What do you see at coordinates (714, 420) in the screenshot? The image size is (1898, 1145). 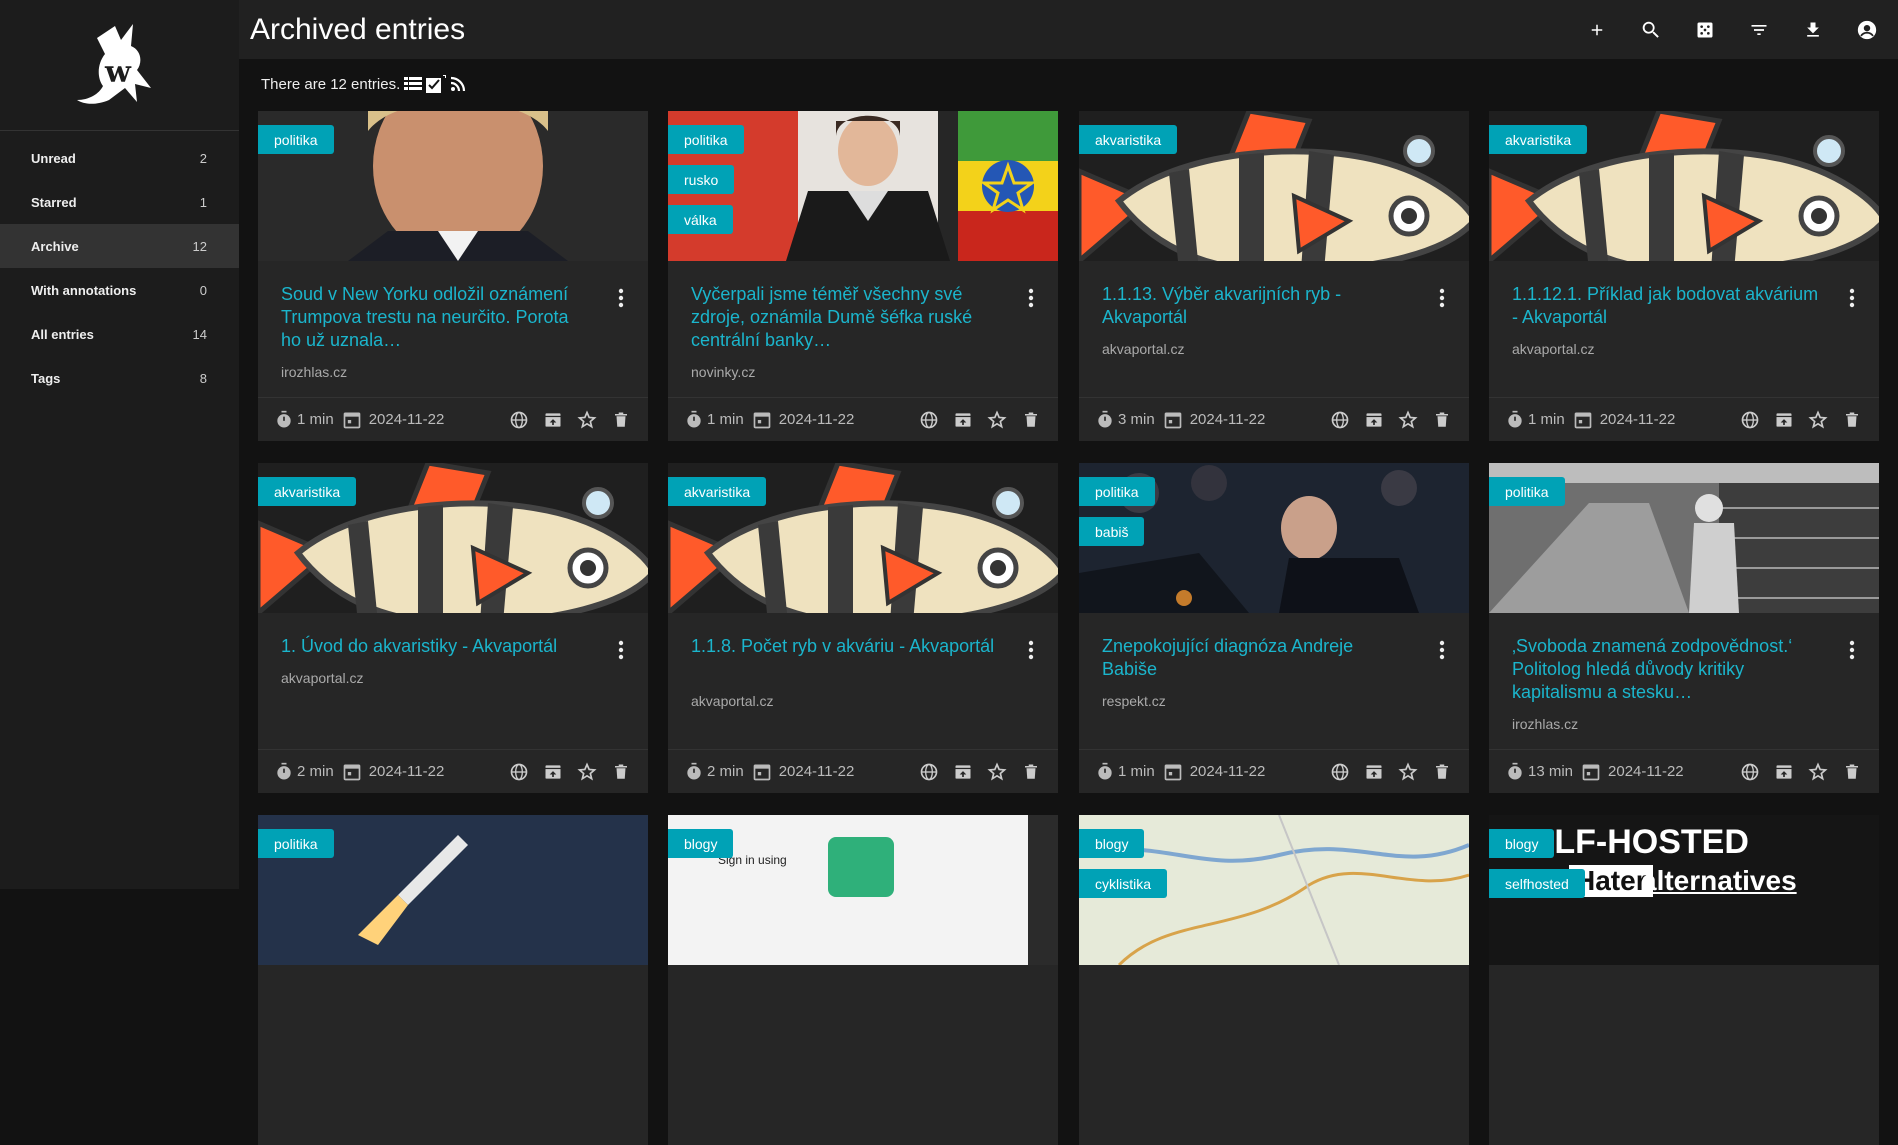 I see `reading-time: 1 min` at bounding box center [714, 420].